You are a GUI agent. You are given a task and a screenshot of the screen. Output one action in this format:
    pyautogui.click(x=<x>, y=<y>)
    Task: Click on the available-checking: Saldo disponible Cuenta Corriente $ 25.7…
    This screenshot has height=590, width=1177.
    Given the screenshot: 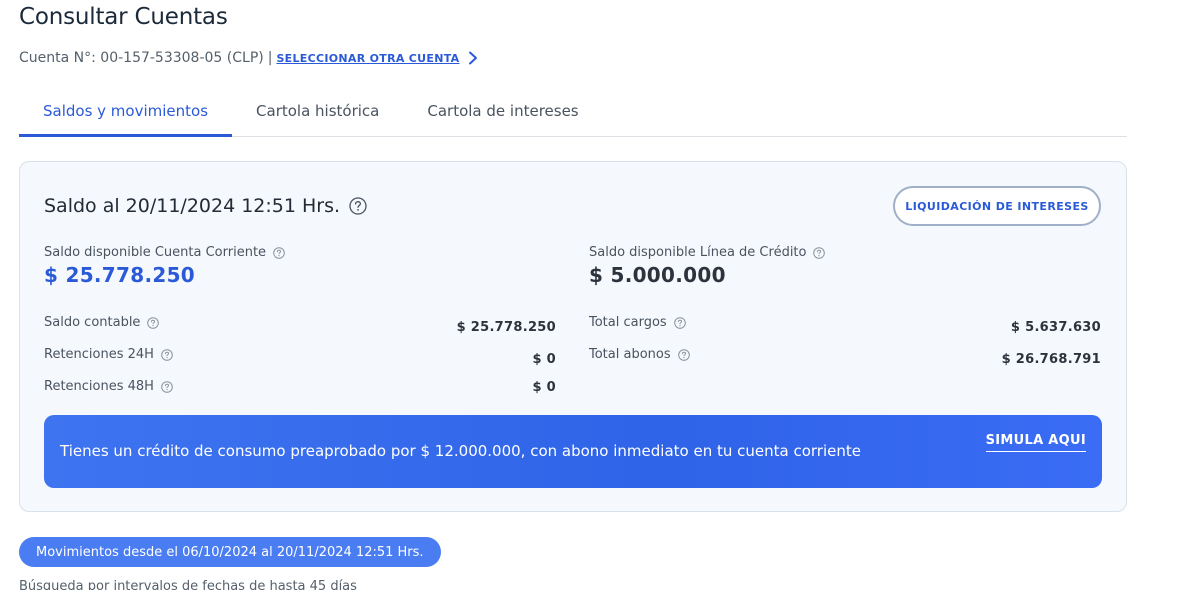 What is the action you would take?
    pyautogui.click(x=300, y=266)
    